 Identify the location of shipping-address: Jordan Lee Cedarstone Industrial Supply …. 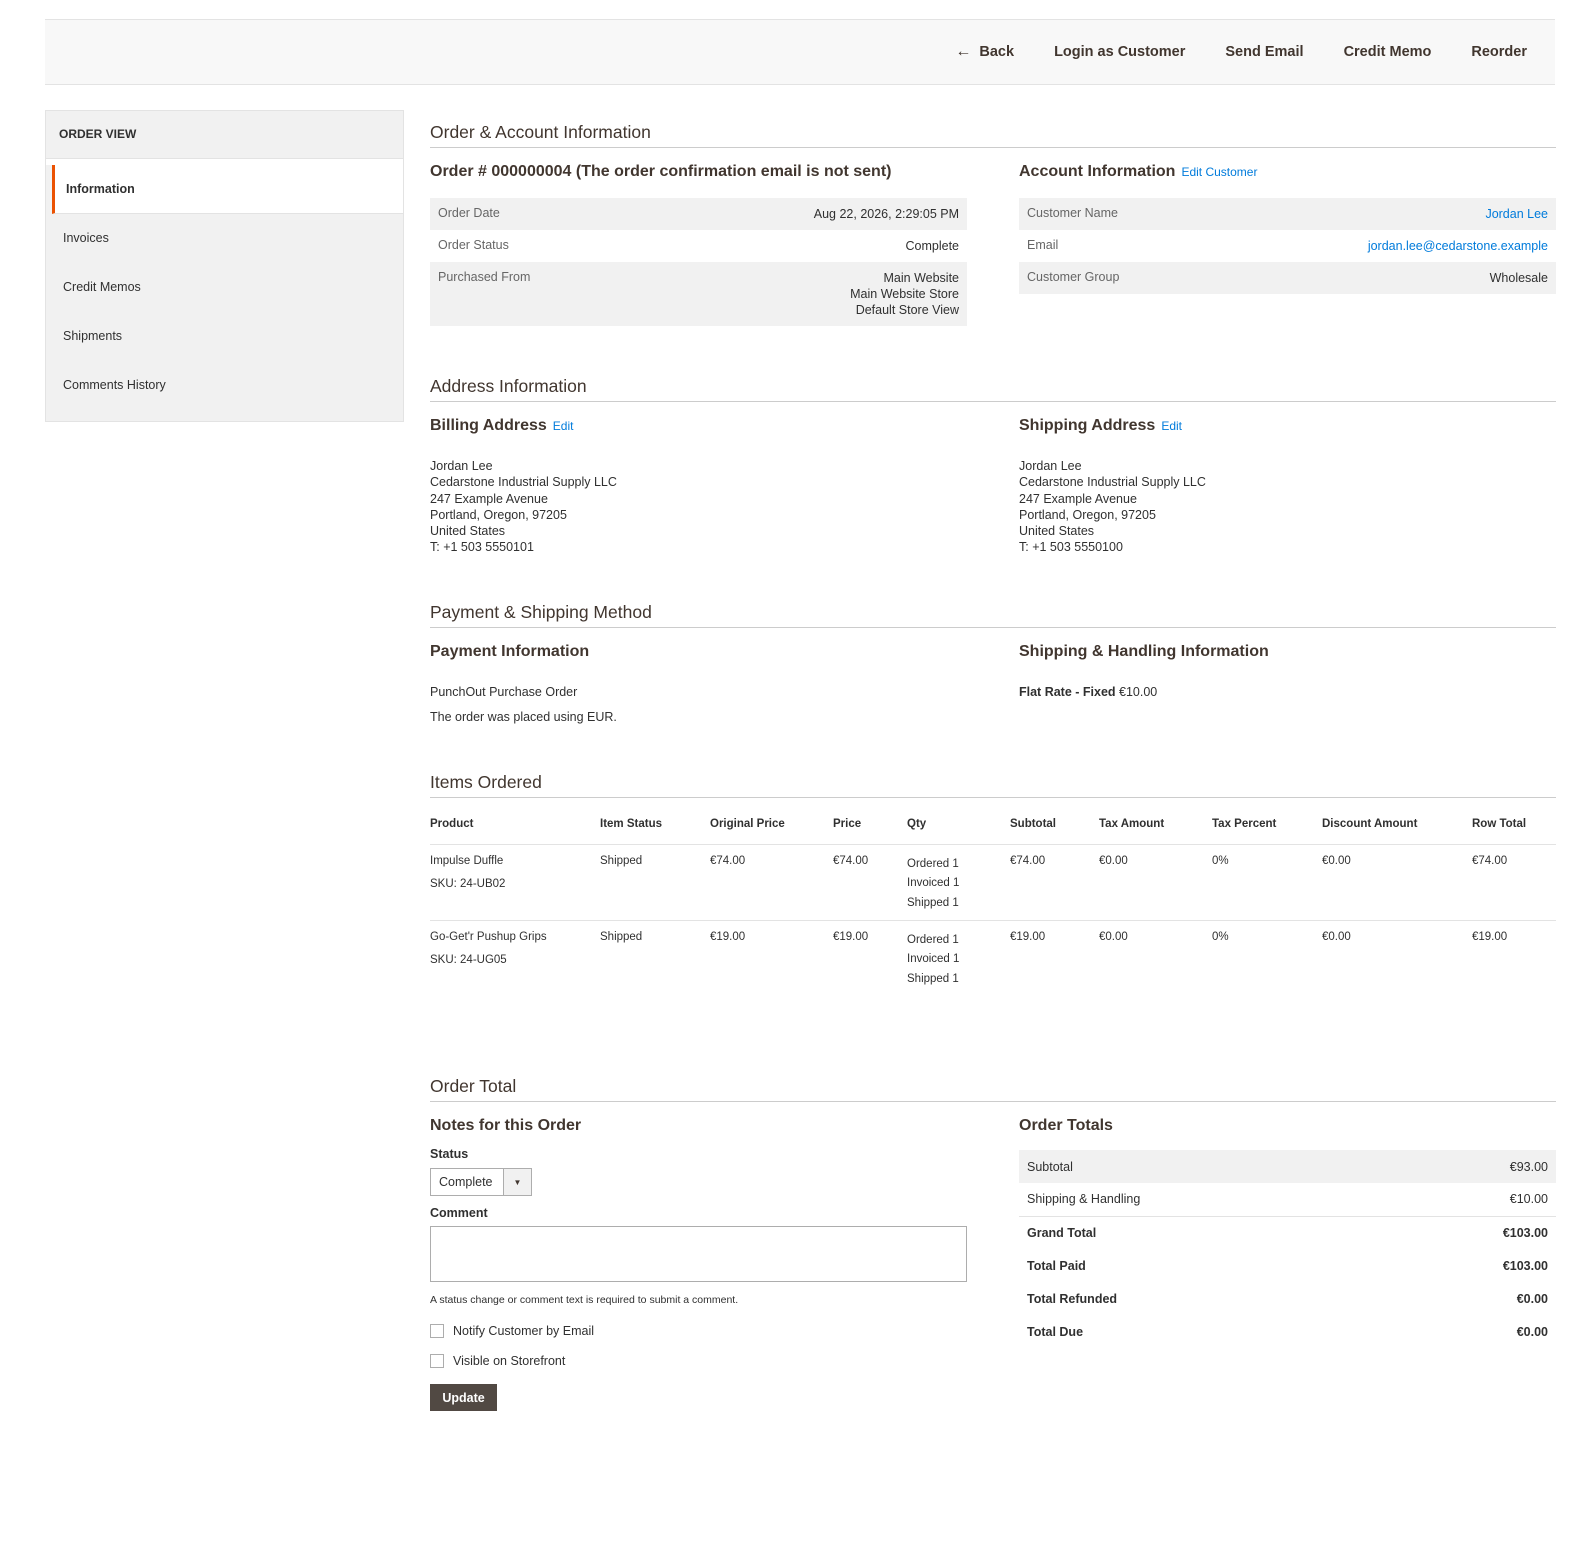
(1112, 507).